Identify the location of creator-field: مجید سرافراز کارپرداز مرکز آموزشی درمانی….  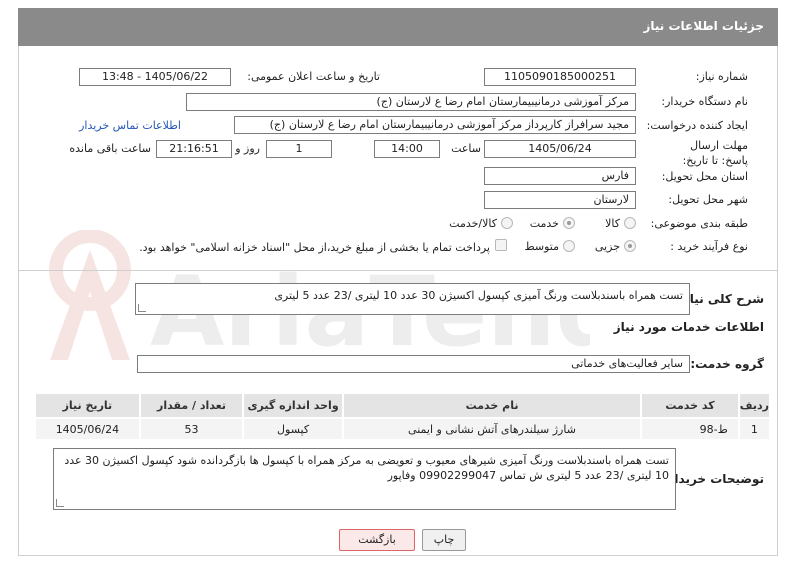
(435, 125).